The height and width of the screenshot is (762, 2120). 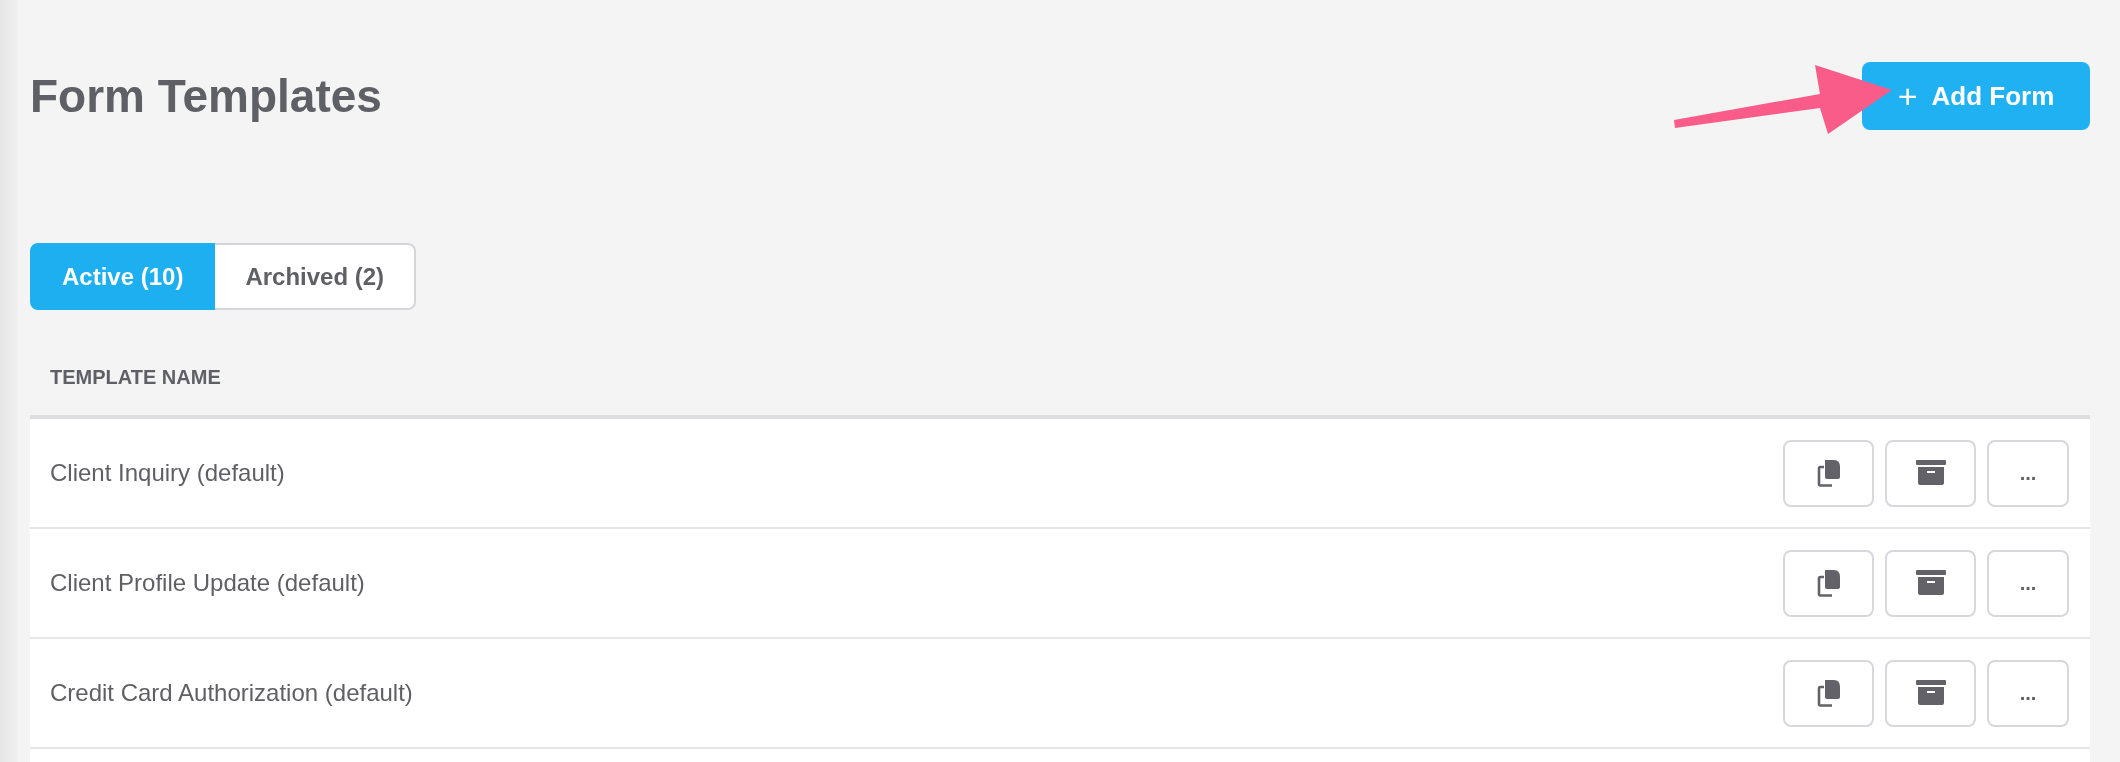 I want to click on column-header: TEMPLATE NAME, so click(x=135, y=377).